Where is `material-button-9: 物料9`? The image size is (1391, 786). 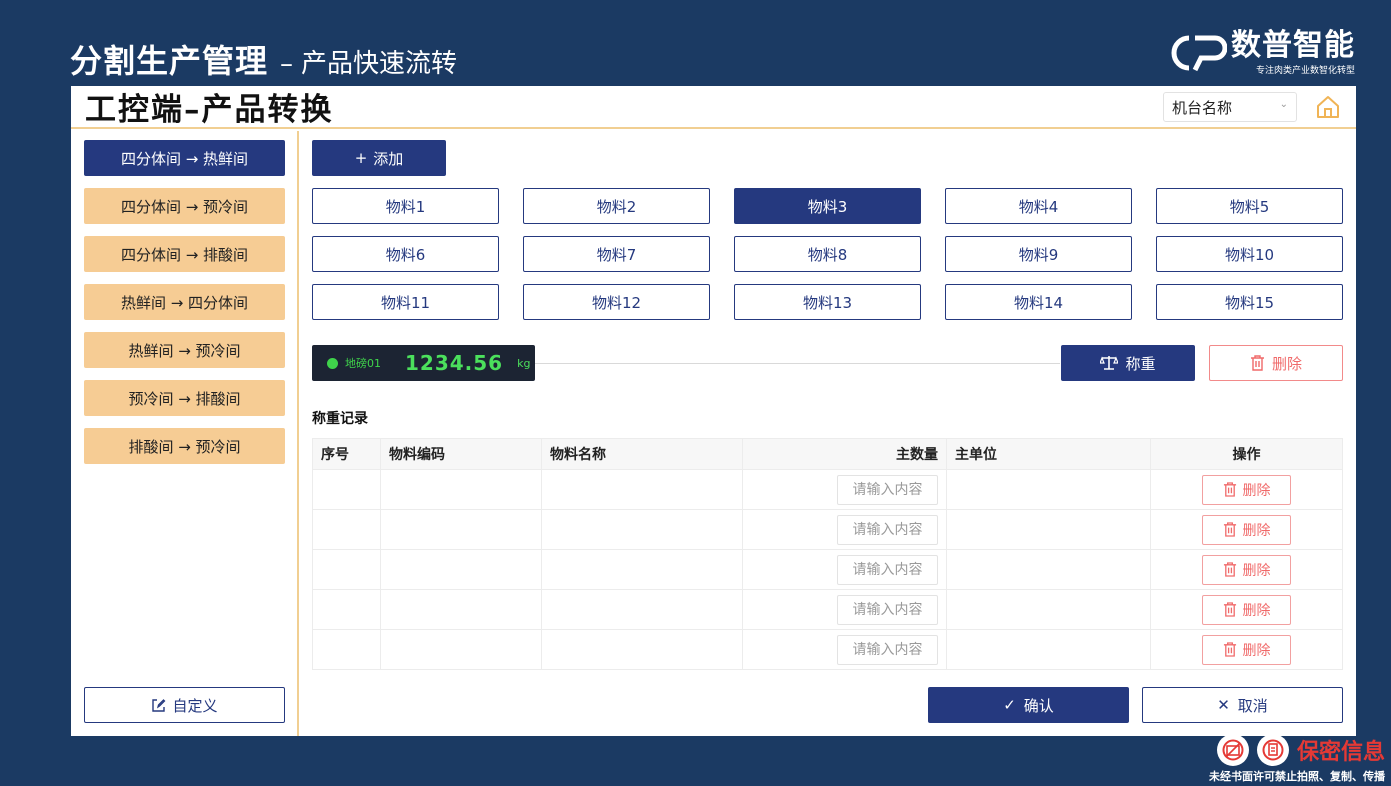 material-button-9: 物料9 is located at coordinates (1038, 254).